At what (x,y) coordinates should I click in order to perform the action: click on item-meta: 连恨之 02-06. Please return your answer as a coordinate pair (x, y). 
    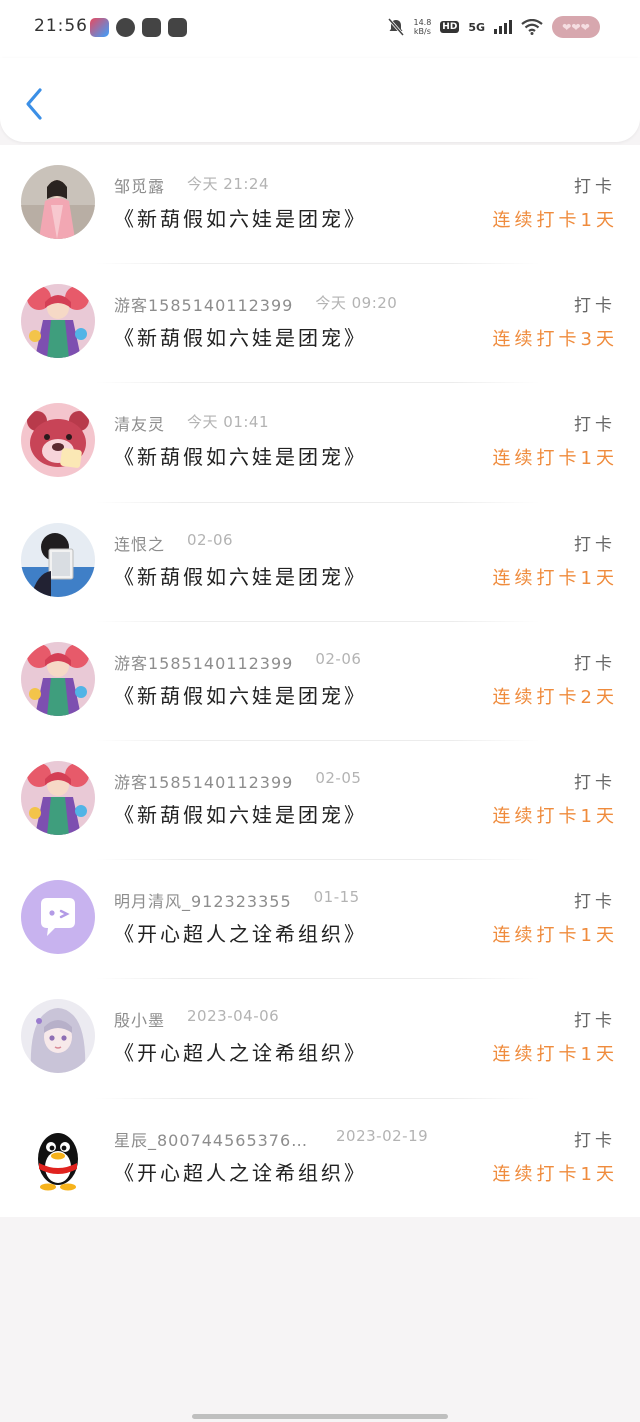
    Looking at the image, I should click on (173, 543).